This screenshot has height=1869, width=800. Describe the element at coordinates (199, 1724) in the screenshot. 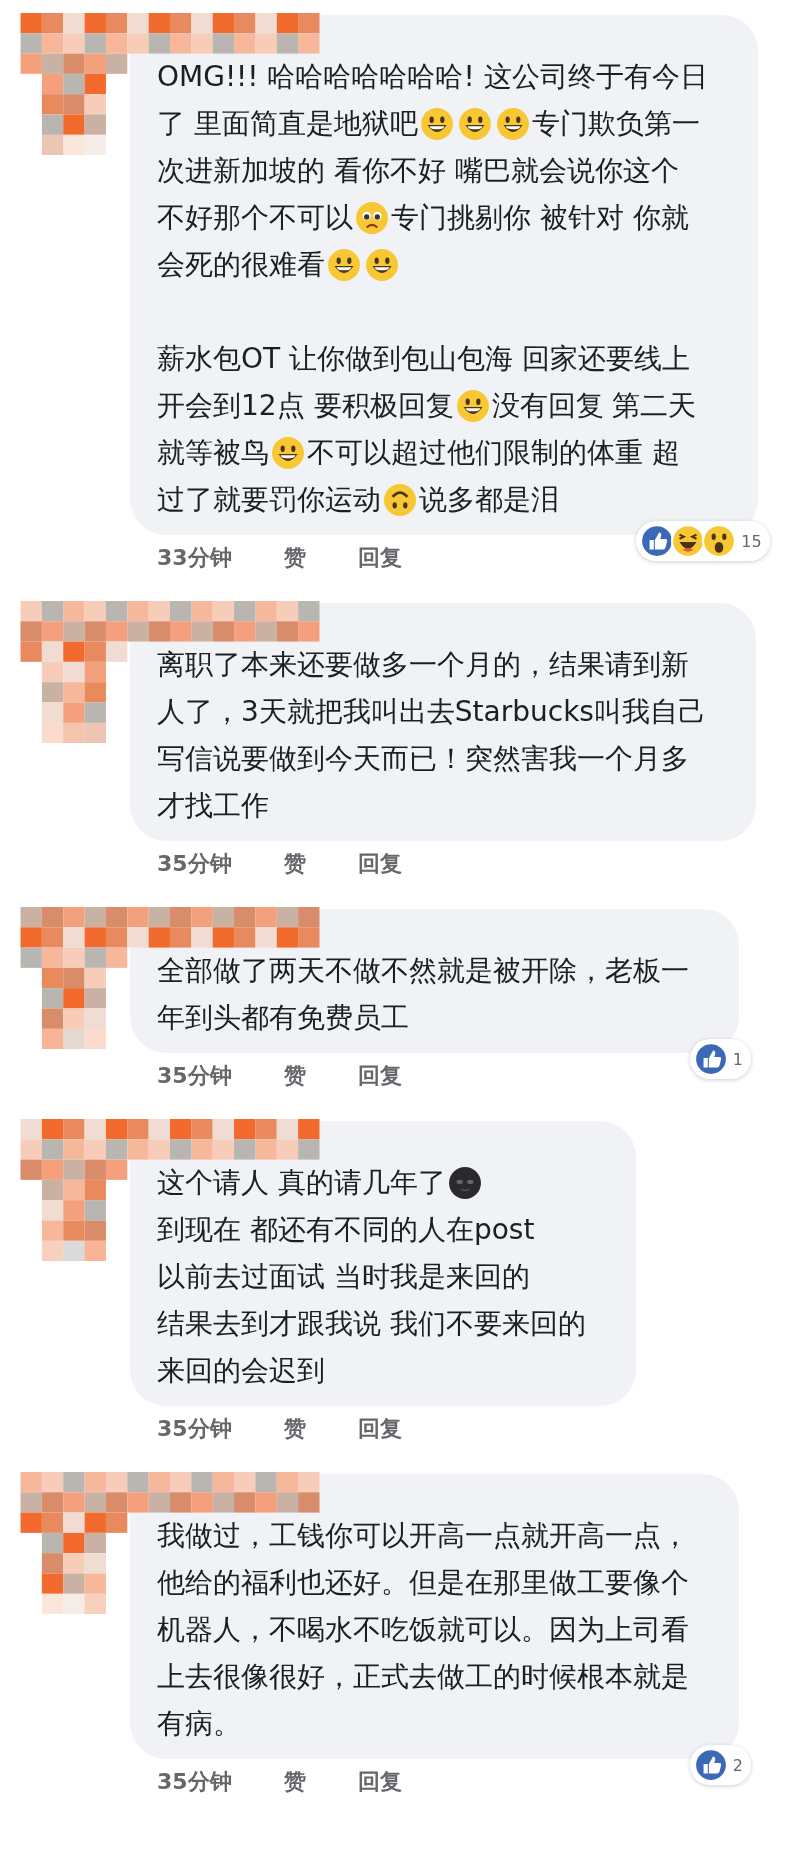

I see `comment-text: 有病。` at that location.